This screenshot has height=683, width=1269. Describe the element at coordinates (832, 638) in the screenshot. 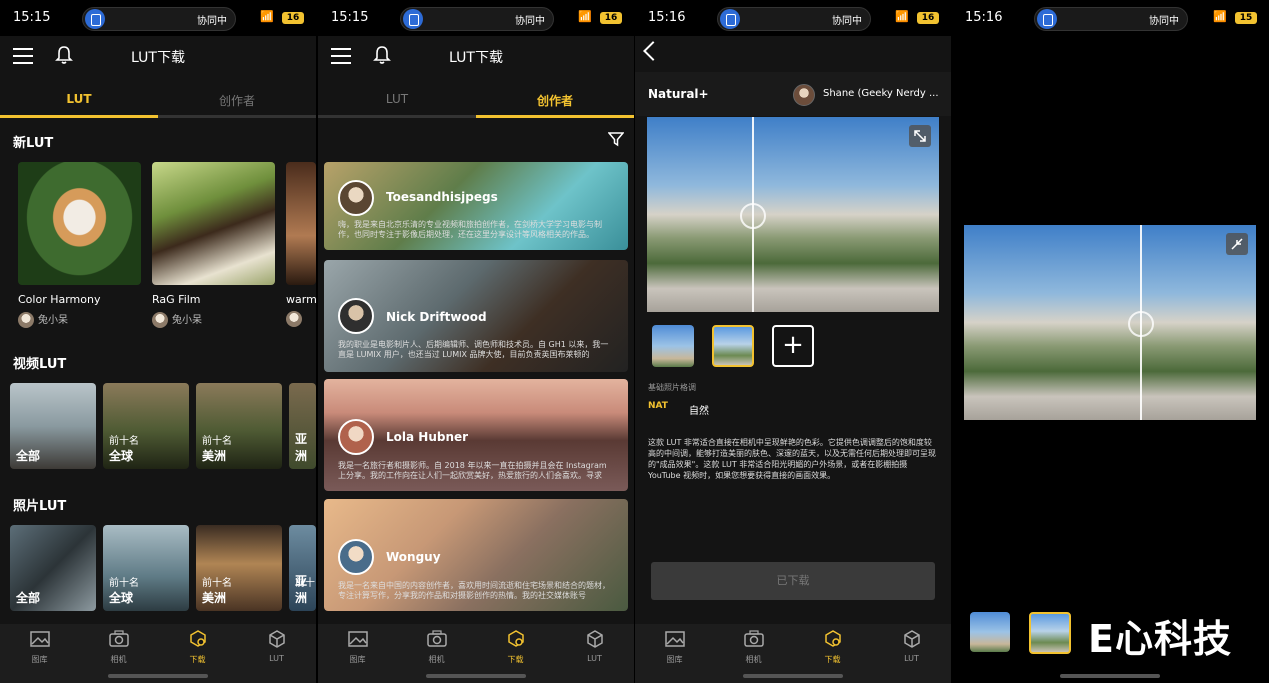

I see `download-icon` at that location.